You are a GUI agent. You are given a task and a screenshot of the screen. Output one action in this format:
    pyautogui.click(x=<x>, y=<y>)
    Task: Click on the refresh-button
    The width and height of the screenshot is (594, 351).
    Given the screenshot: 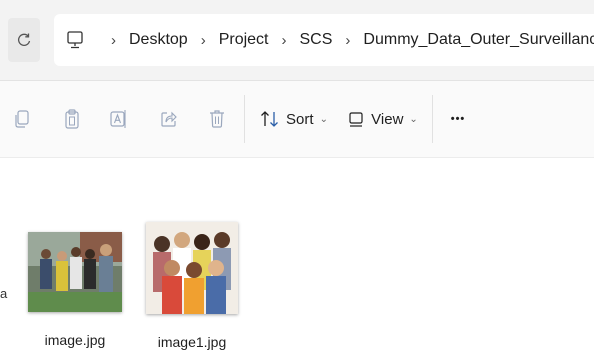 What is the action you would take?
    pyautogui.click(x=24, y=40)
    